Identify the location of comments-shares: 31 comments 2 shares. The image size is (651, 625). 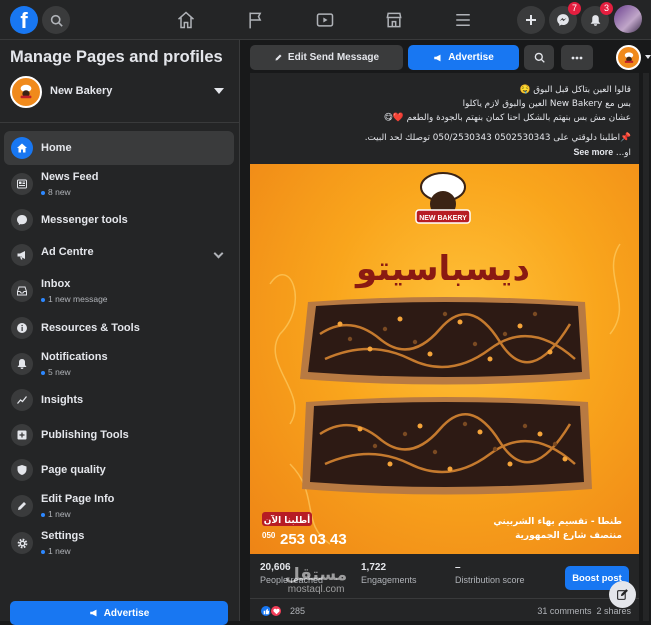
(584, 611).